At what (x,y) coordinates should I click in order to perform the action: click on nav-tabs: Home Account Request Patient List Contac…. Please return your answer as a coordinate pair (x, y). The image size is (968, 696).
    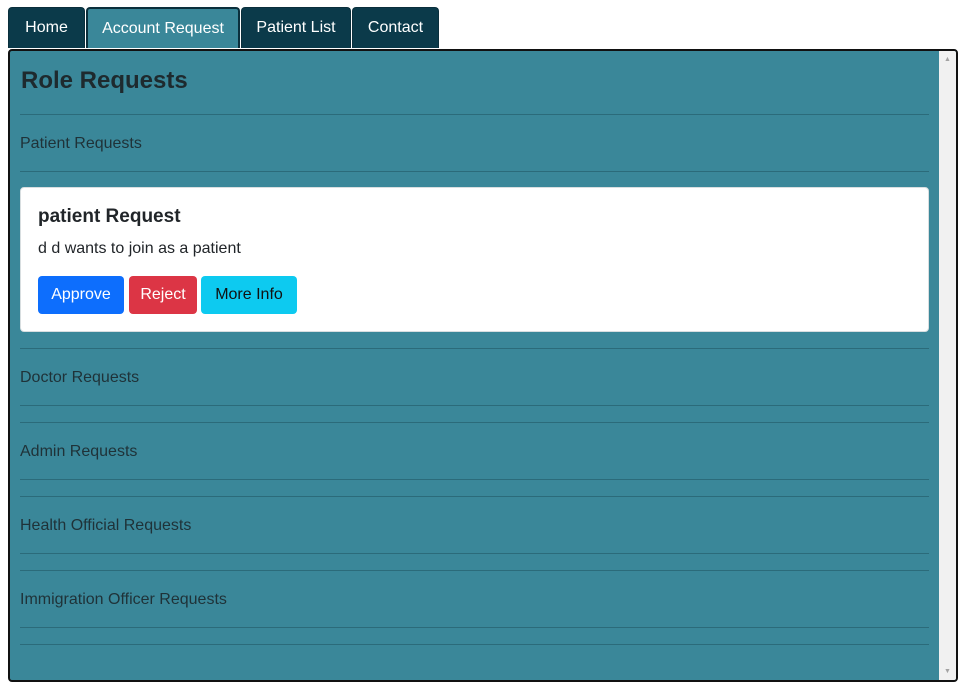
    Looking at the image, I should click on (224, 28).